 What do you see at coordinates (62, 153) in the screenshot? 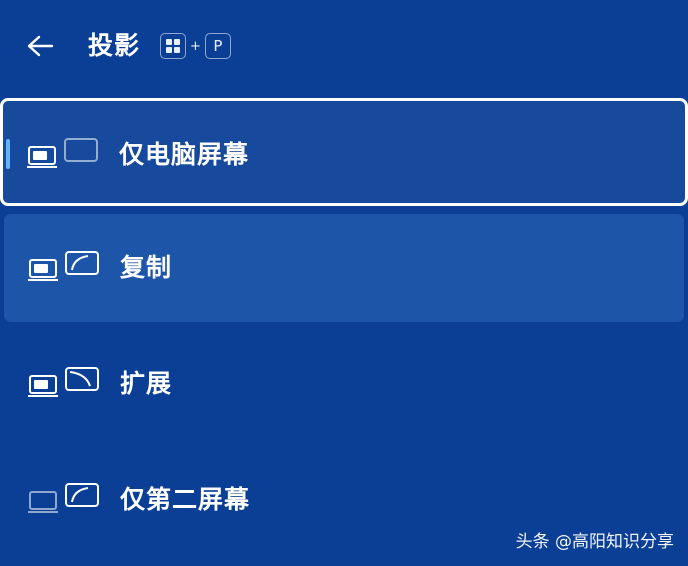
I see `pc-screen-only-icon` at bounding box center [62, 153].